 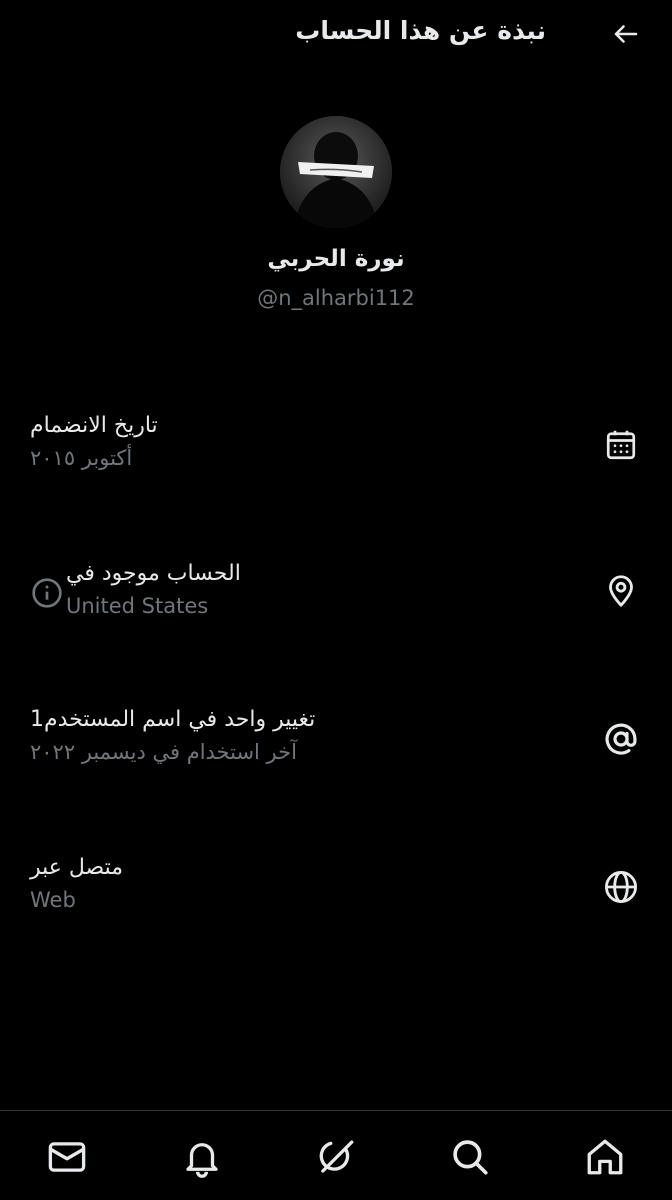 I want to click on home-icon, so click(x=605, y=1157).